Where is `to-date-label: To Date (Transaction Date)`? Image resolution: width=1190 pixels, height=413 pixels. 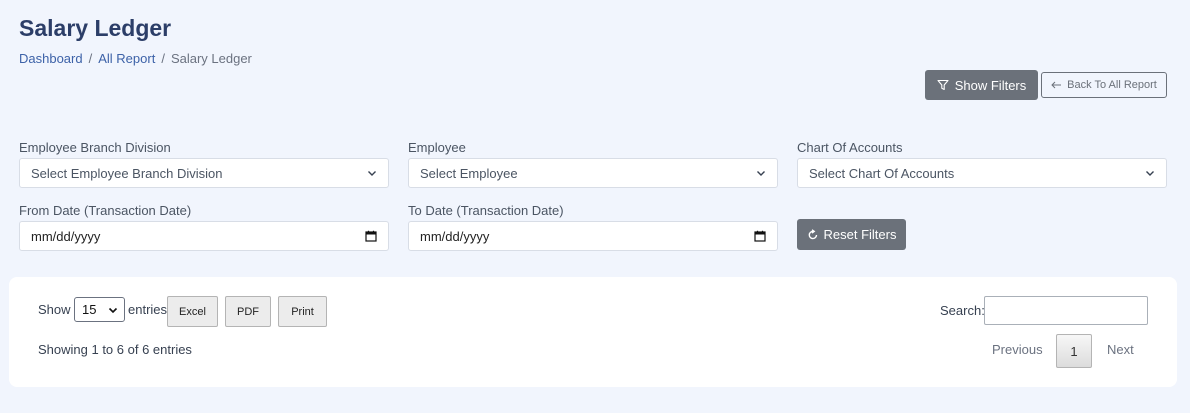 to-date-label: To Date (Transaction Date) is located at coordinates (486, 210).